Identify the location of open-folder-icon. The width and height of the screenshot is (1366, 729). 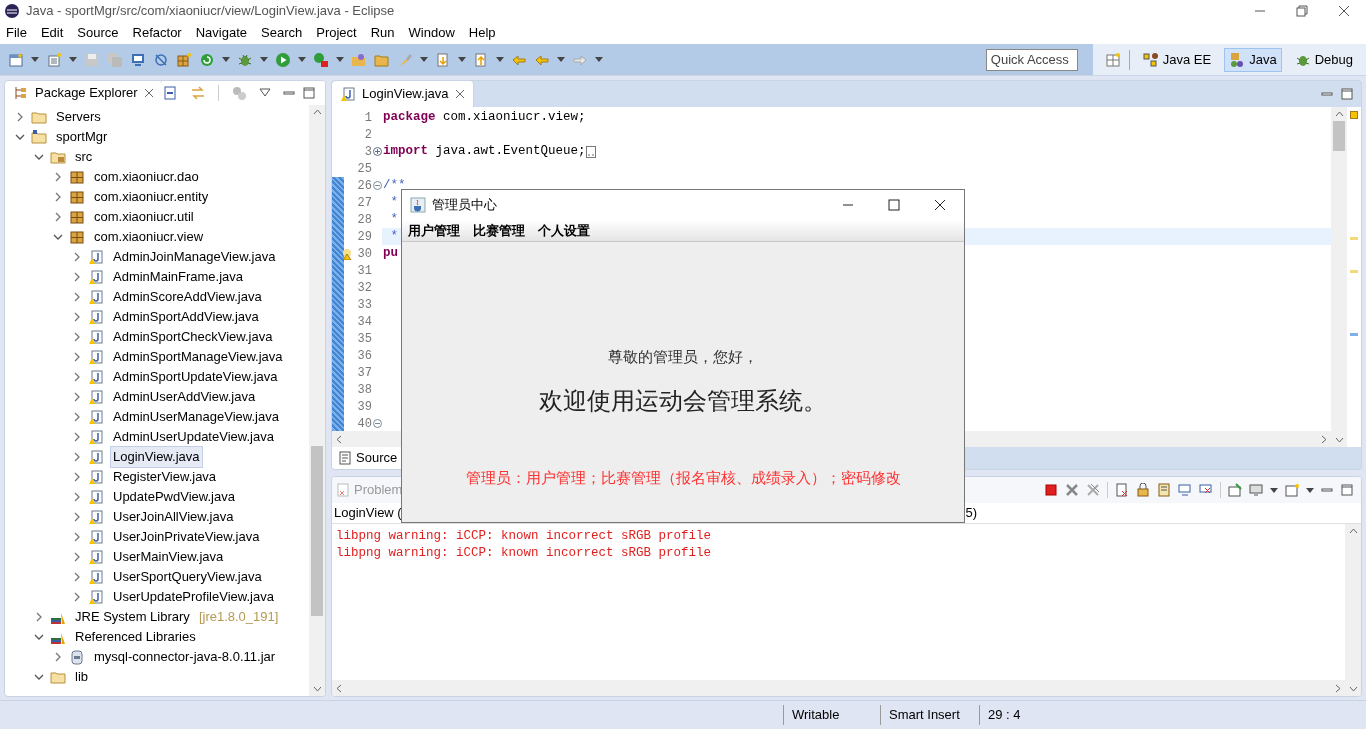
(359, 59).